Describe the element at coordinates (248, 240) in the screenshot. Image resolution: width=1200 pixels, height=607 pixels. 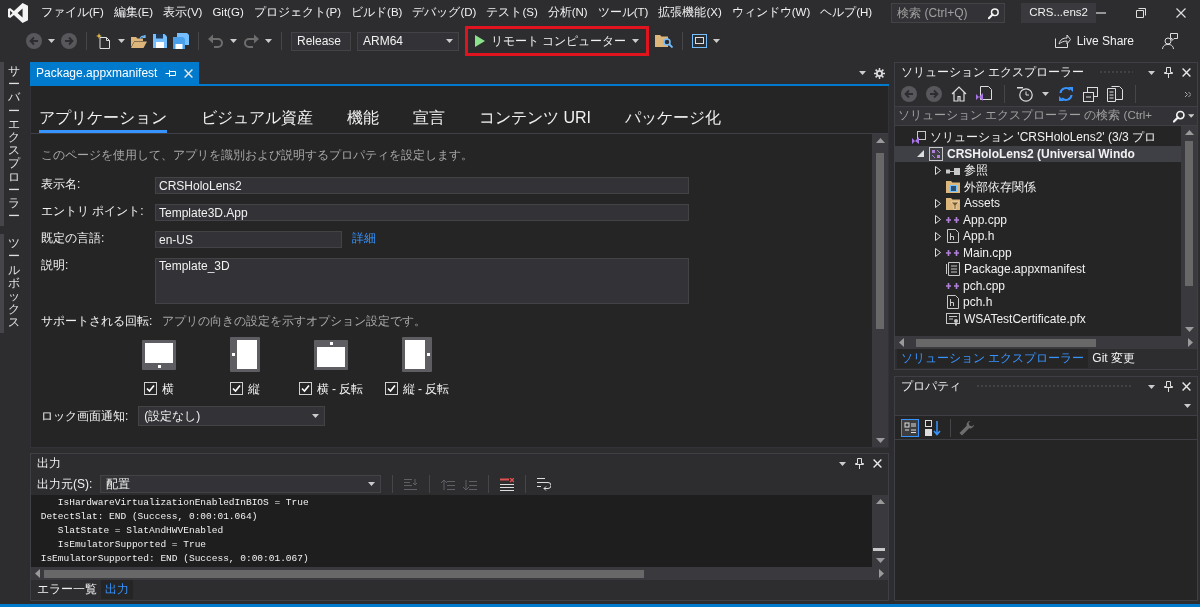
I see `text-field: en-US` at that location.